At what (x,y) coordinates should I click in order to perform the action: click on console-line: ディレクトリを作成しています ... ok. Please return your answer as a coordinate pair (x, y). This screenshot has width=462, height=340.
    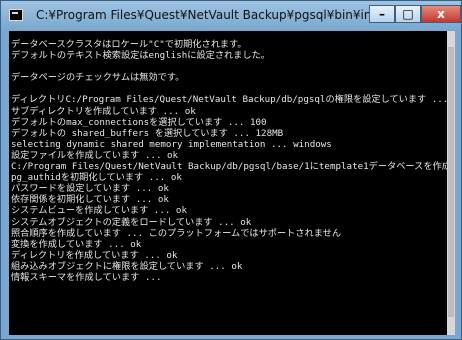
    Looking at the image, I should click on (94, 255).